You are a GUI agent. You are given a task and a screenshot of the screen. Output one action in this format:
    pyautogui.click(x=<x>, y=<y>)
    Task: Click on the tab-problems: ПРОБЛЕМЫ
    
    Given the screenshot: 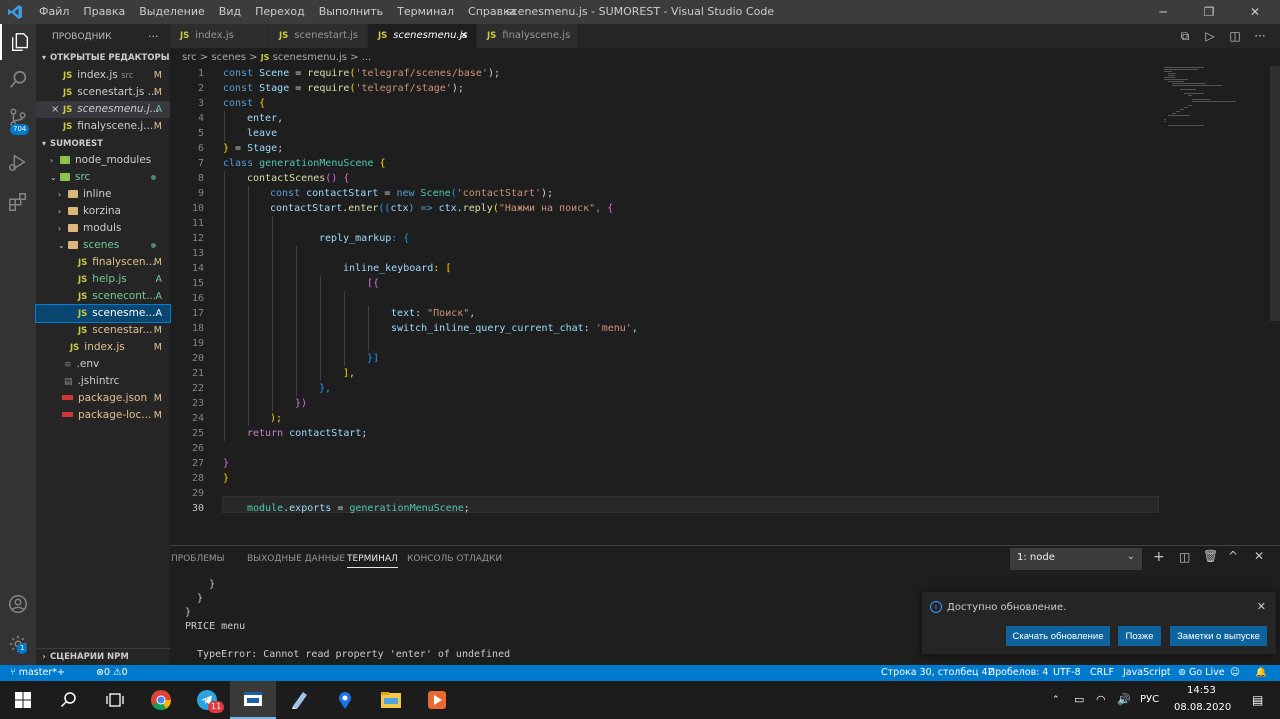 What is the action you would take?
    pyautogui.click(x=198, y=559)
    